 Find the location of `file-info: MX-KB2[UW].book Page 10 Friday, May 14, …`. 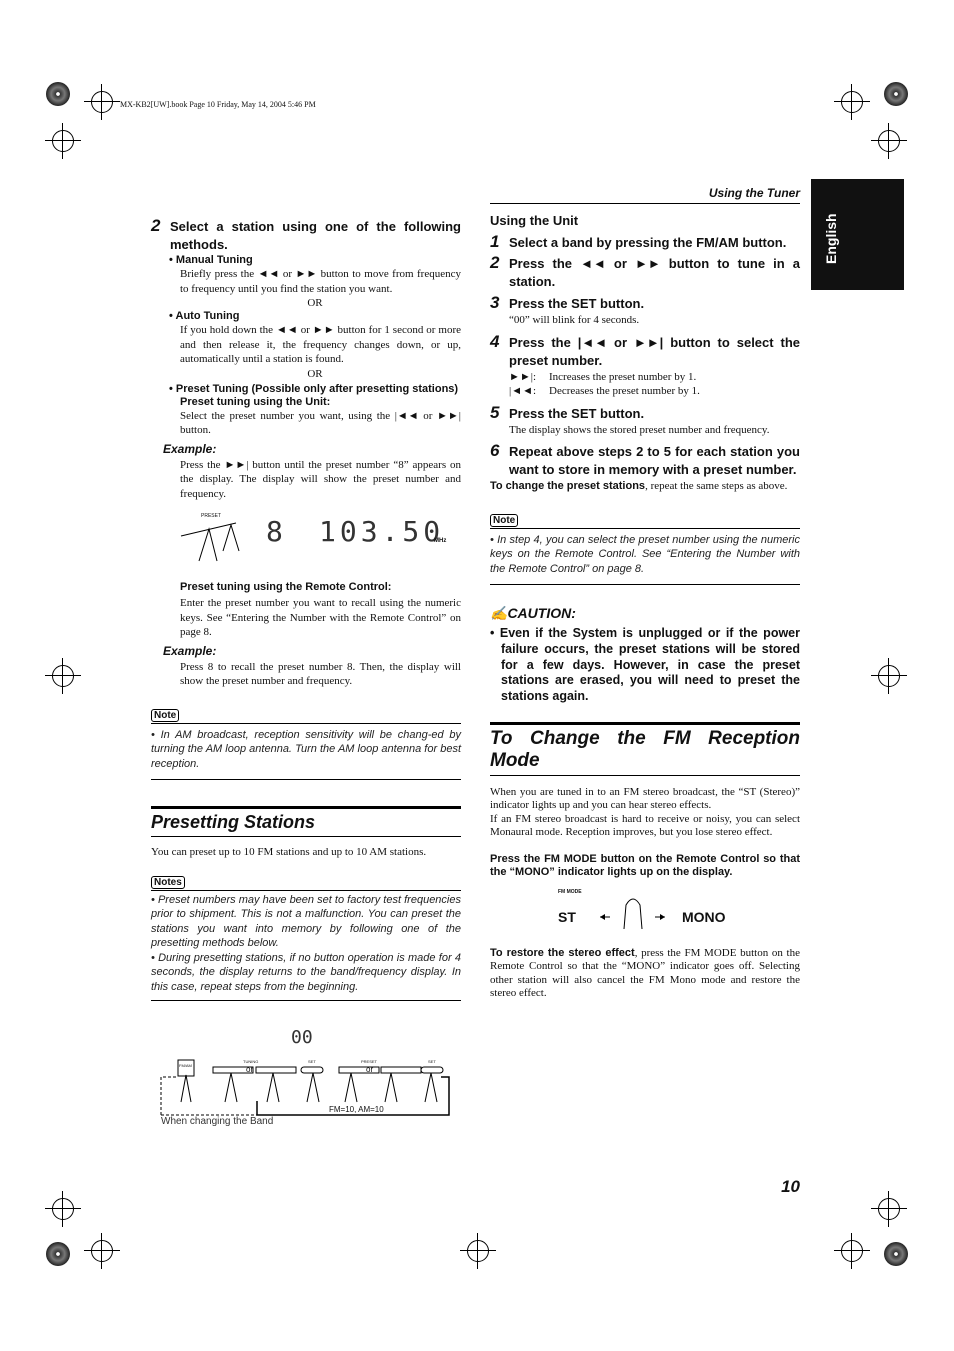

file-info: MX-KB2[UW].book Page 10 Friday, May 14, … is located at coordinates (218, 104).